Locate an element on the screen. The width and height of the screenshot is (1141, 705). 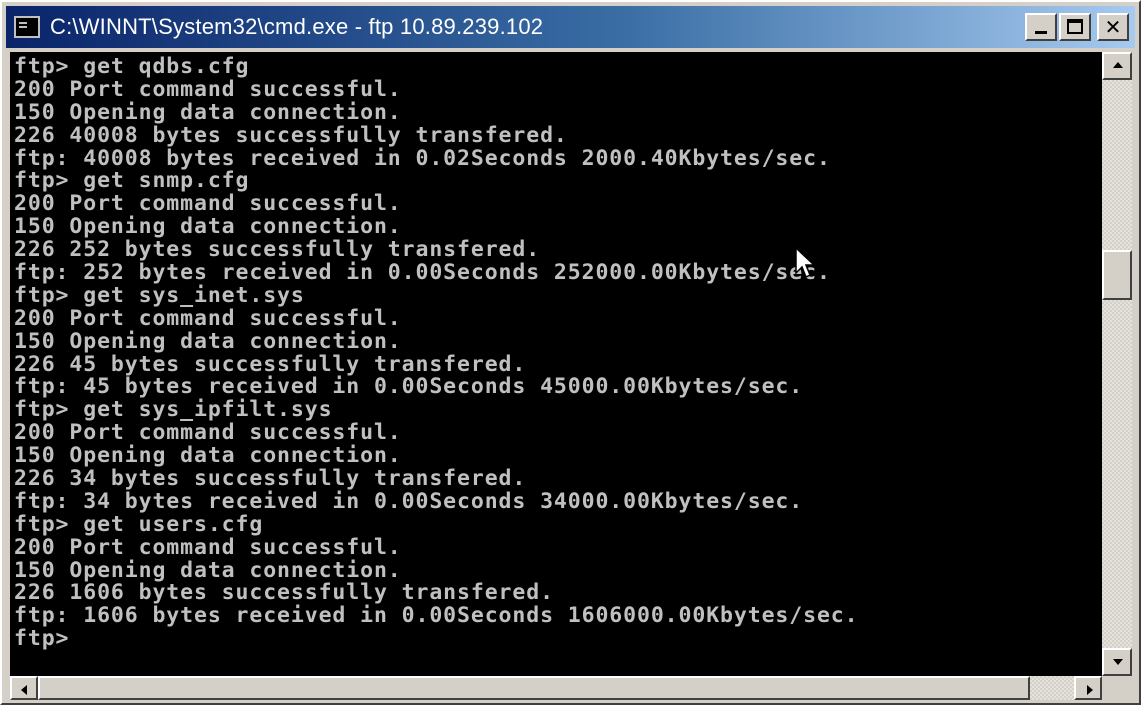
minimize-icon is located at coordinates (1041, 32).